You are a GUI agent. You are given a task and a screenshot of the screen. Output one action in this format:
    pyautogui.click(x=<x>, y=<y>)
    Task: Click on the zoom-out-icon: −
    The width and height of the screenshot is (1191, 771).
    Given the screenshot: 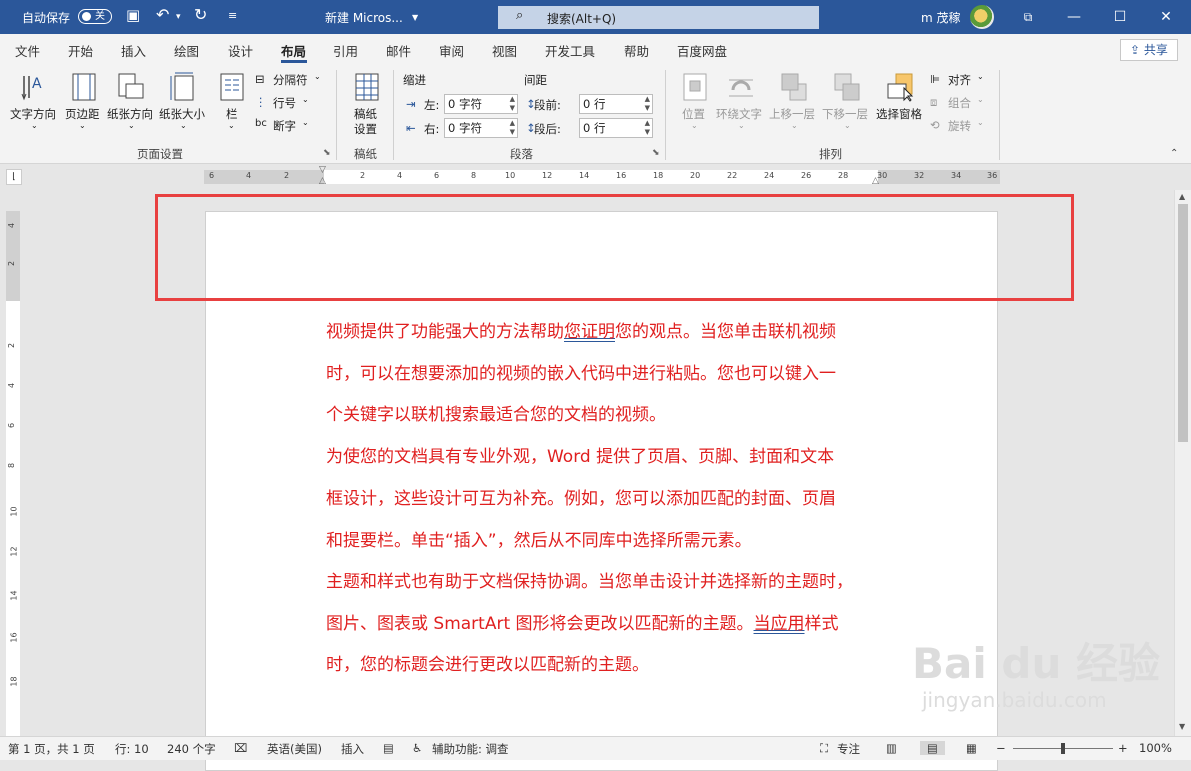 What is the action you would take?
    pyautogui.click(x=1001, y=748)
    